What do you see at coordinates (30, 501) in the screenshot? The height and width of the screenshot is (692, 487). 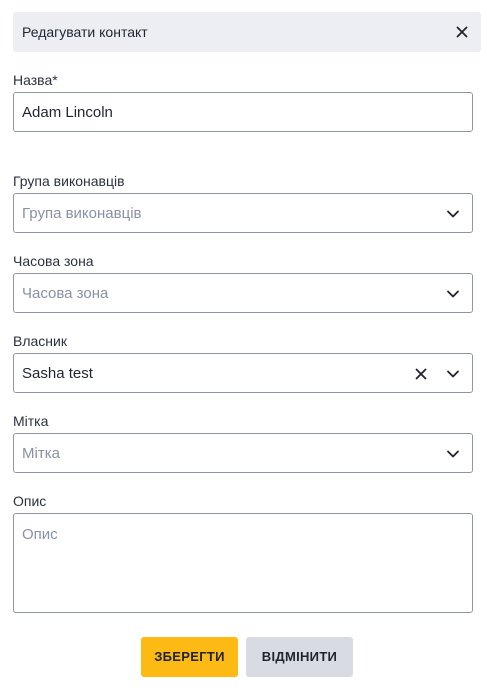 I see `description-label: Опис` at bounding box center [30, 501].